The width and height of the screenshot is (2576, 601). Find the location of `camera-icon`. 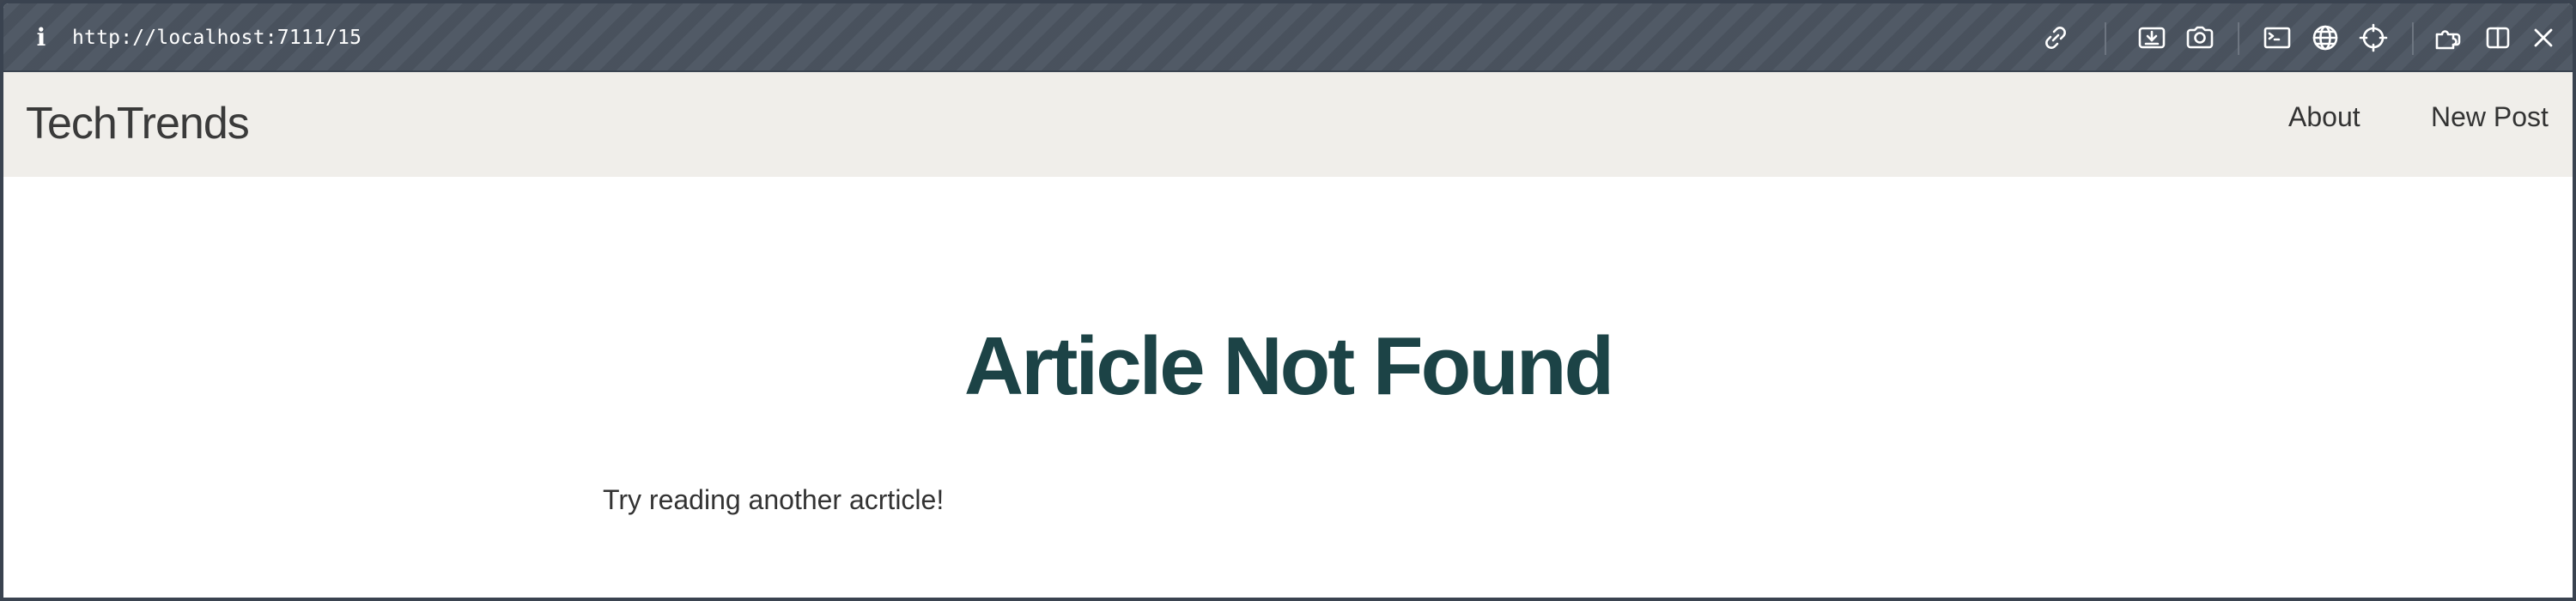

camera-icon is located at coordinates (2200, 37).